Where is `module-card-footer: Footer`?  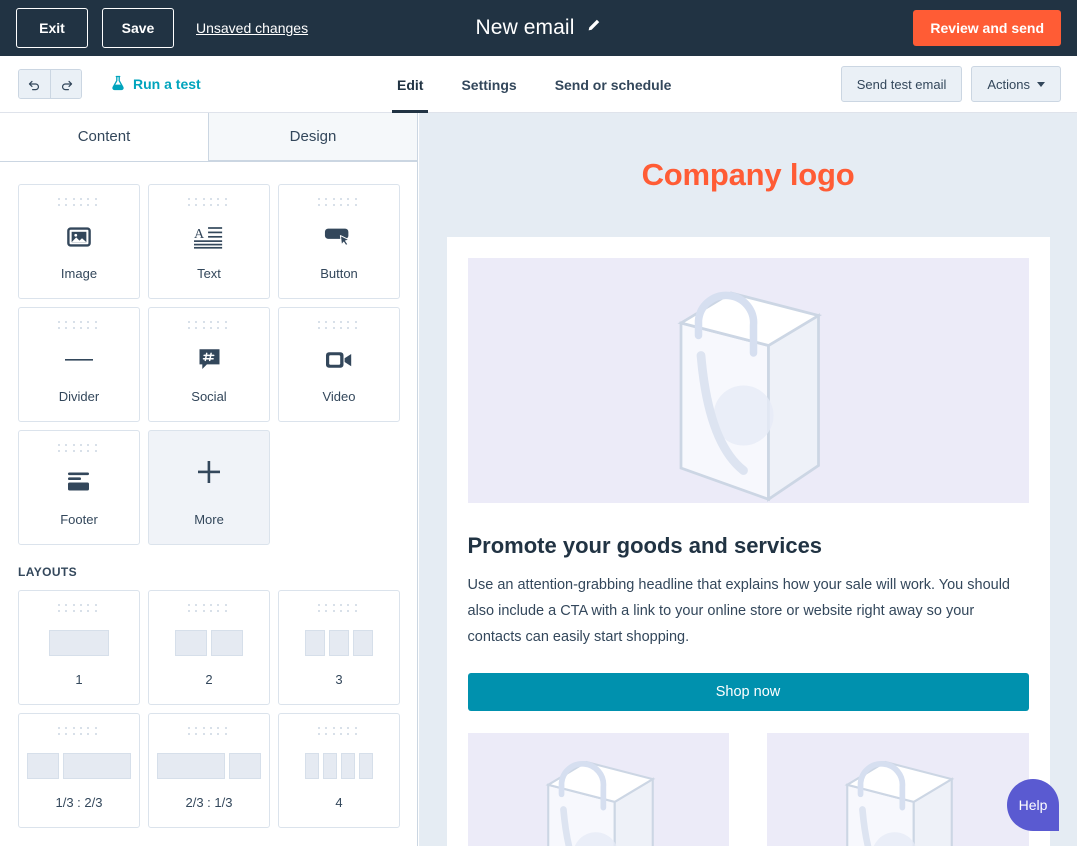 module-card-footer: Footer is located at coordinates (79, 487).